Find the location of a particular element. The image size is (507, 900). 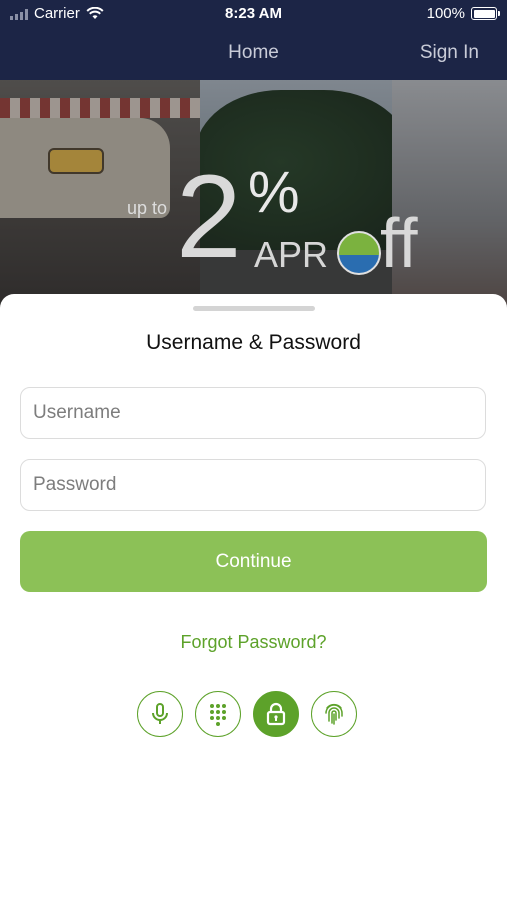

status-bar: Carrier 8:23 AM 100% is located at coordinates (253, 14).